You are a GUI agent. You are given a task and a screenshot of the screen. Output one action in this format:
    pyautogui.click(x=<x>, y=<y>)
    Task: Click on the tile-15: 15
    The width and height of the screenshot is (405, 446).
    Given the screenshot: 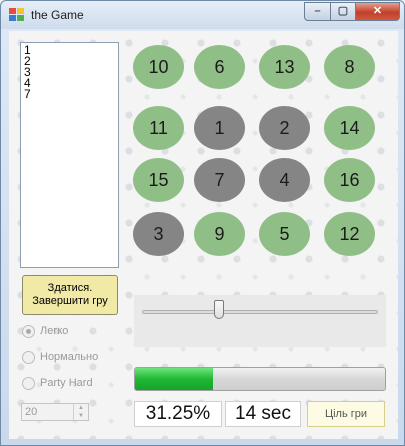 What is the action you would take?
    pyautogui.click(x=158, y=180)
    